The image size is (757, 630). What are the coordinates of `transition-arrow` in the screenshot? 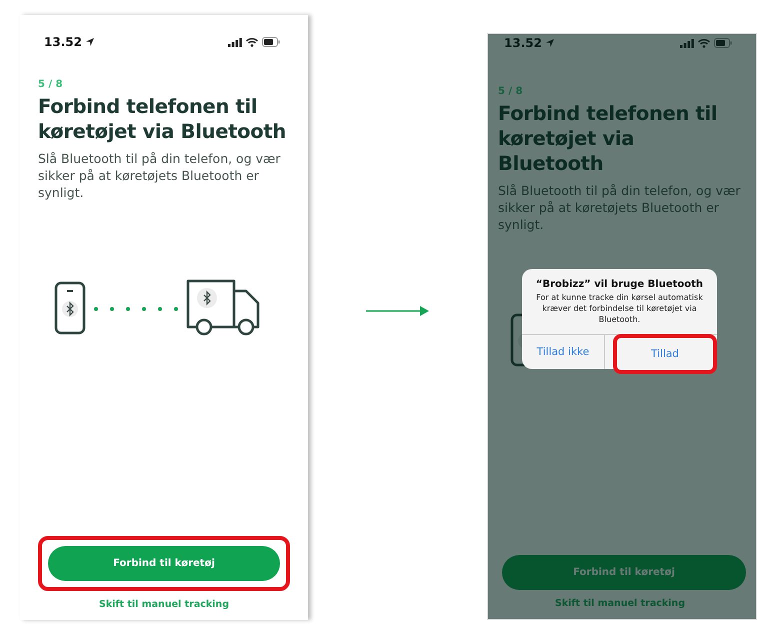 It's located at (398, 311).